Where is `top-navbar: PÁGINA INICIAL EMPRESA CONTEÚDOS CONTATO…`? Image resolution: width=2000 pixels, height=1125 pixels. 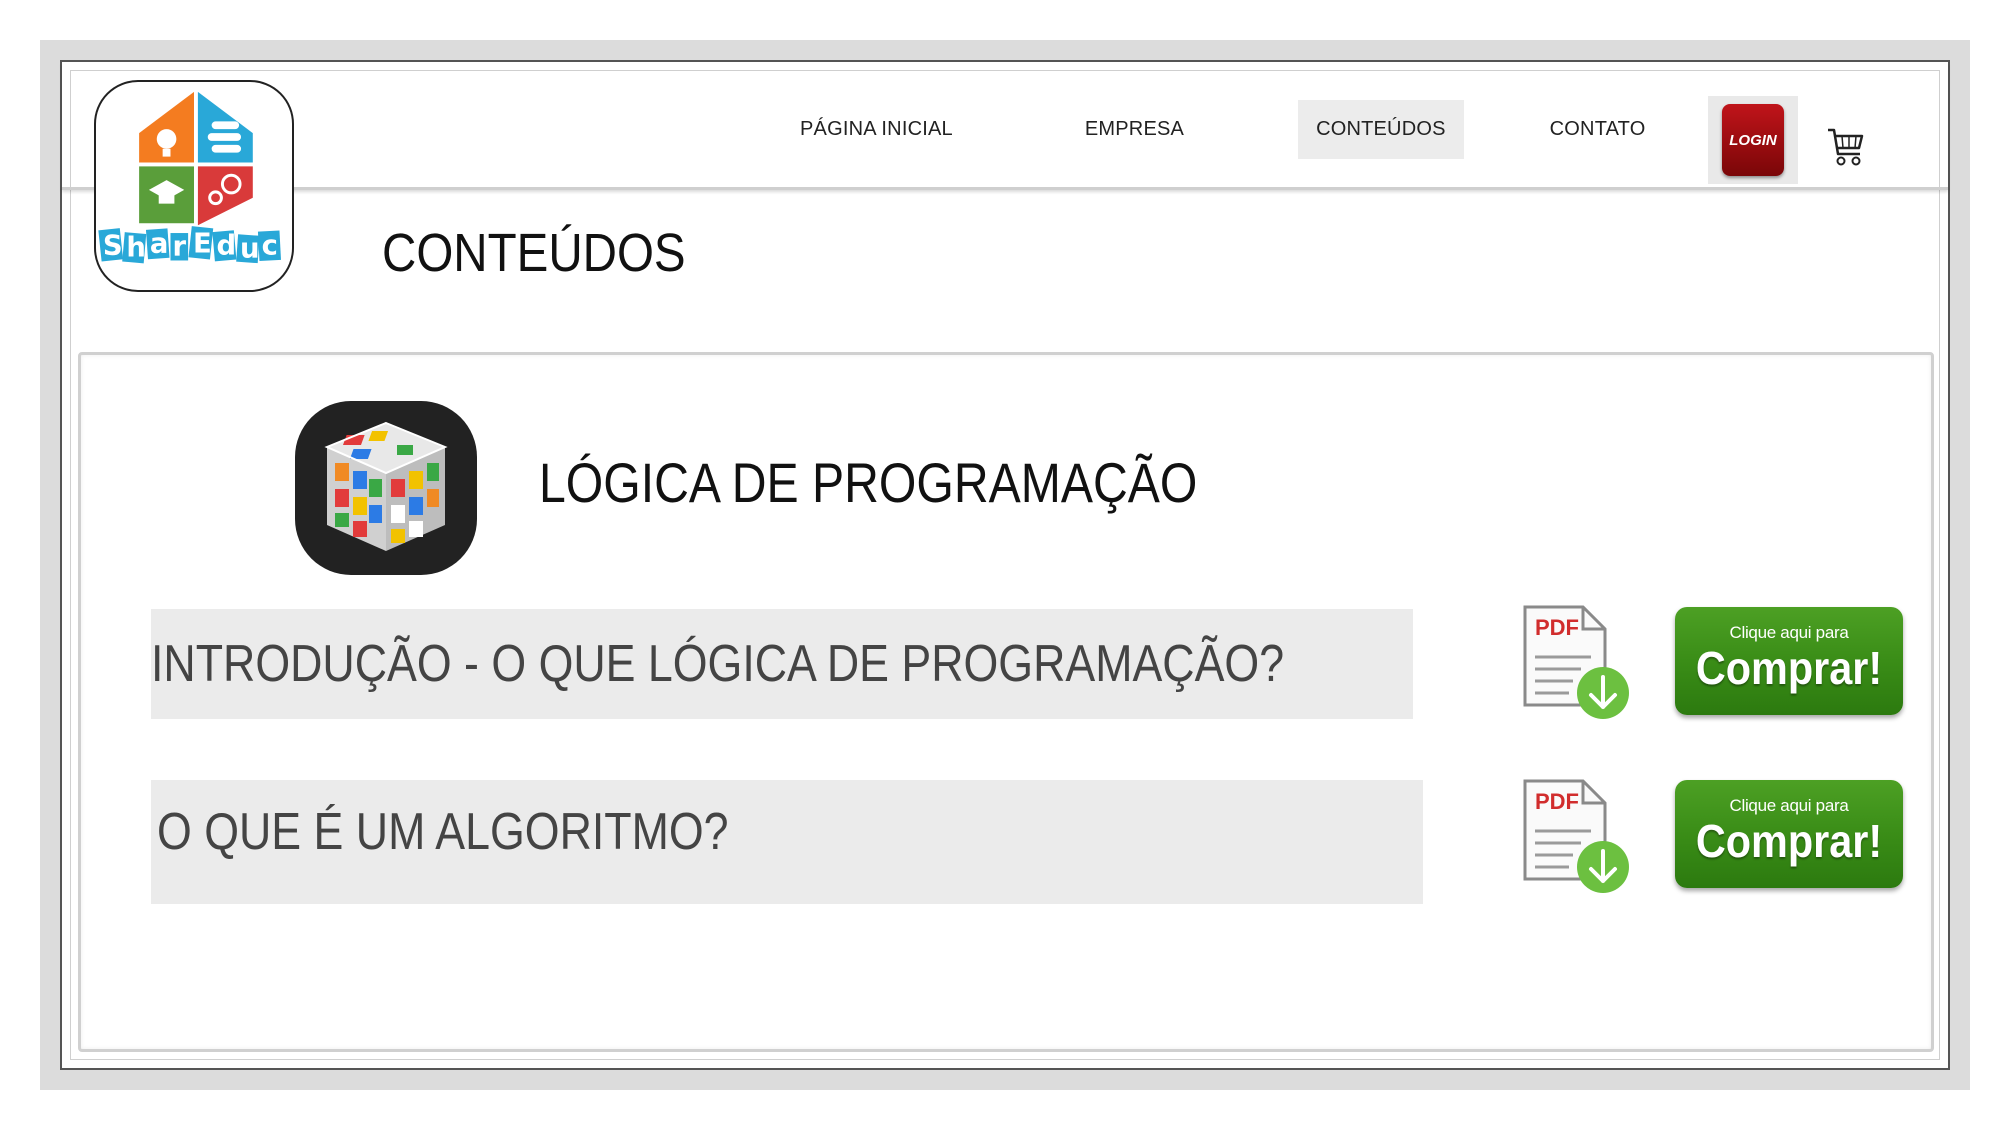 top-navbar: PÁGINA INICIAL EMPRESA CONTEÚDOS CONTATO… is located at coordinates (1005, 126).